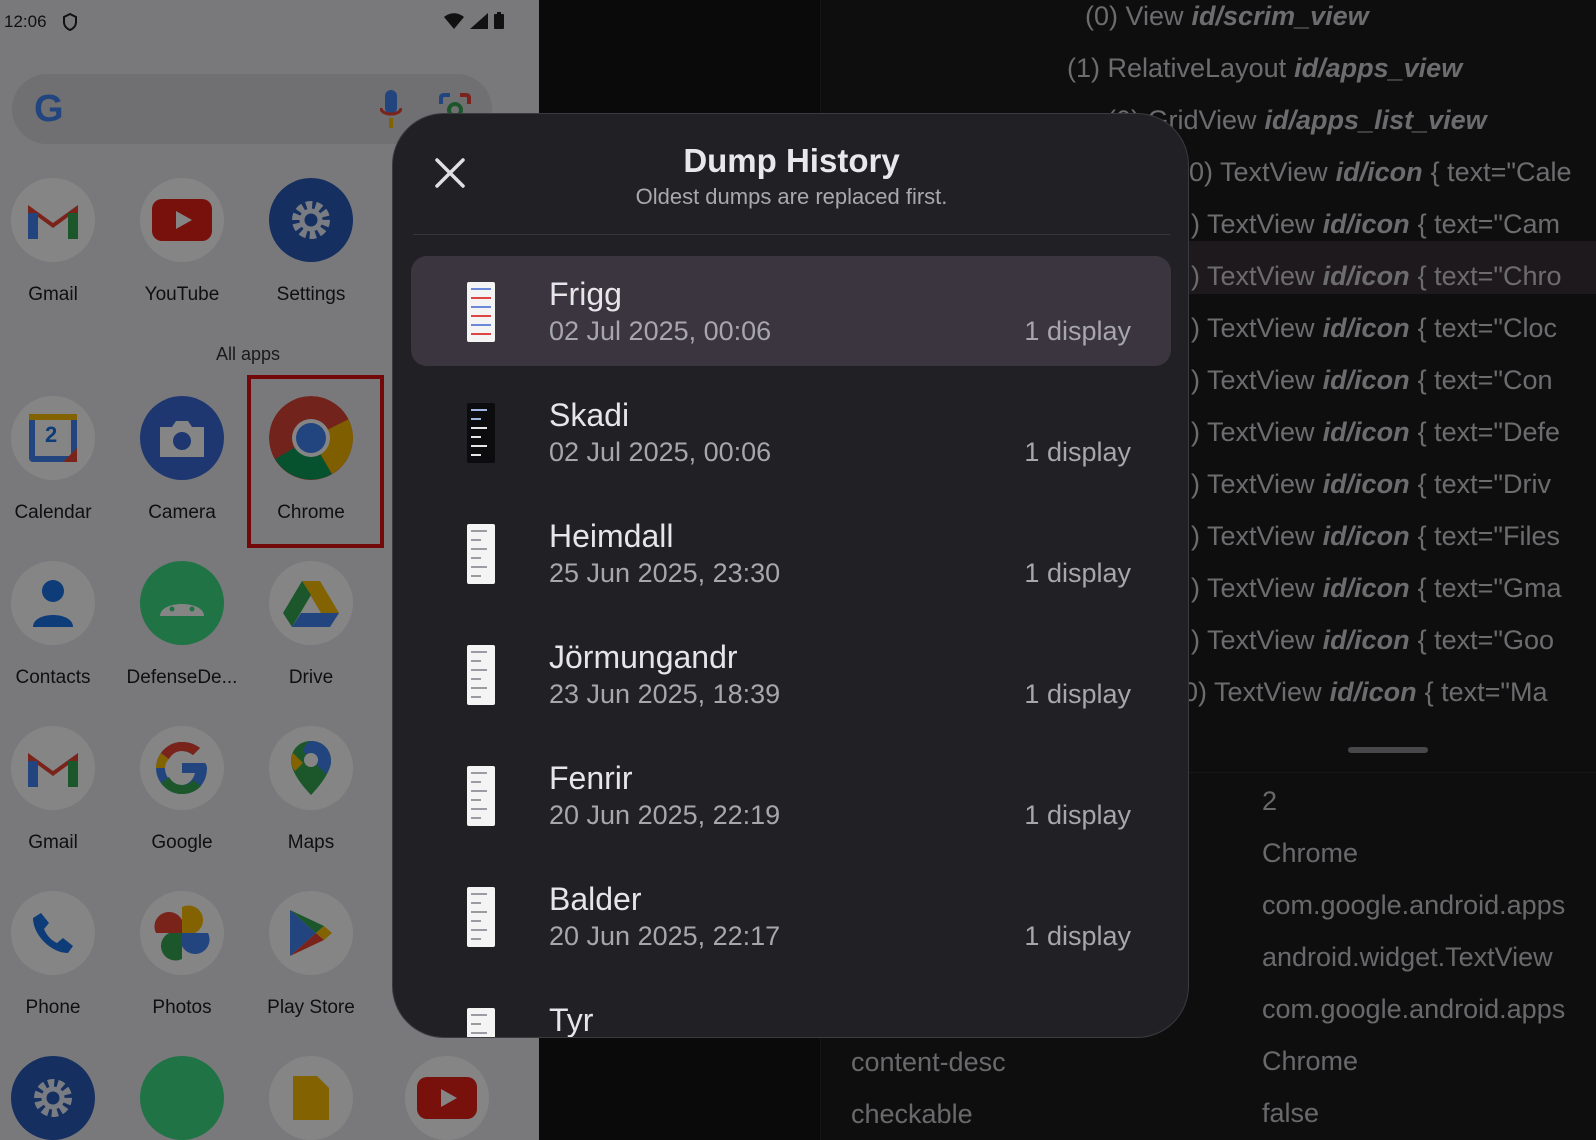 Image resolution: width=1596 pixels, height=1140 pixels. I want to click on dump-name: Fenrir, so click(591, 778).